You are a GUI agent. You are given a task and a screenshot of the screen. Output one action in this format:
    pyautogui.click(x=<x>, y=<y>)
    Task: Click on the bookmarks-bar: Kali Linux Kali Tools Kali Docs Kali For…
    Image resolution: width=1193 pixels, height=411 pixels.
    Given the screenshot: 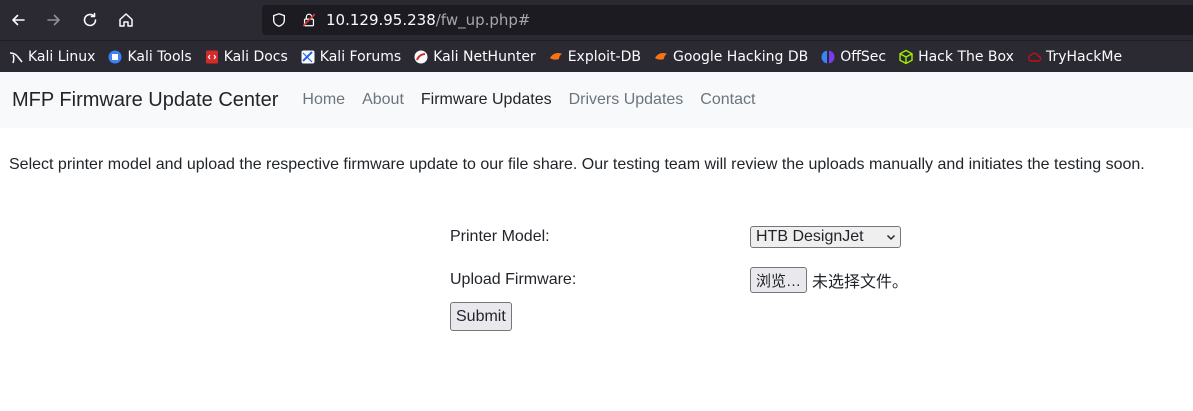 What is the action you would take?
    pyautogui.click(x=596, y=56)
    